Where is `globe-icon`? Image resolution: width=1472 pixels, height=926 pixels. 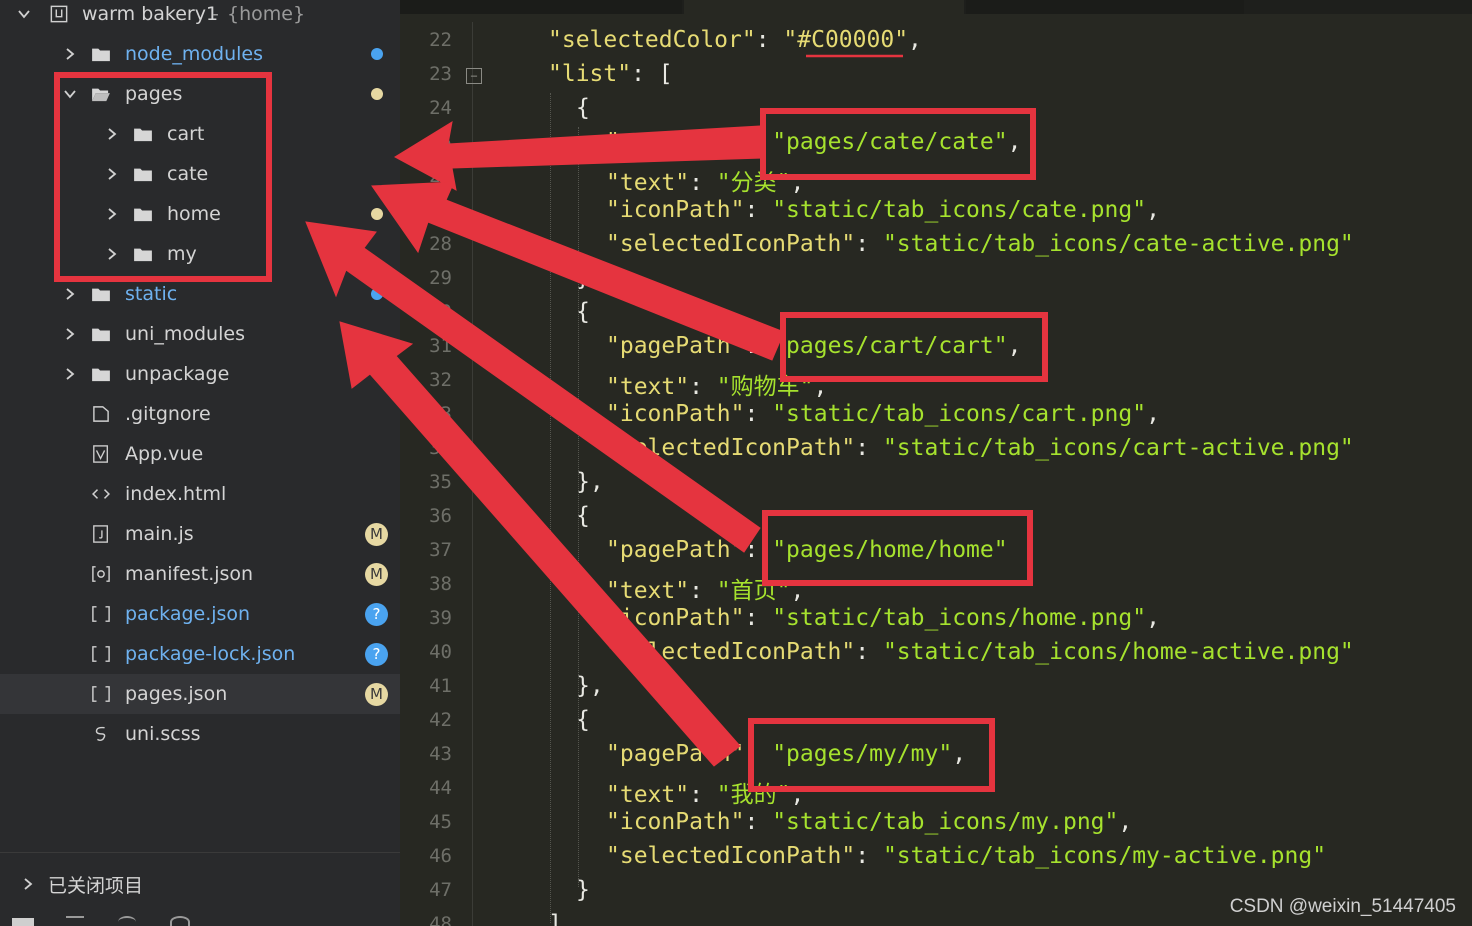 globe-icon is located at coordinates (180, 921).